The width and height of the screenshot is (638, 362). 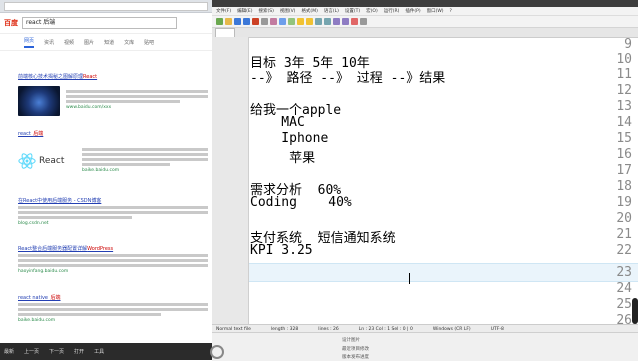 What do you see at coordinates (372, 11) in the screenshot?
I see `menu-macro: 宏(O)` at bounding box center [372, 11].